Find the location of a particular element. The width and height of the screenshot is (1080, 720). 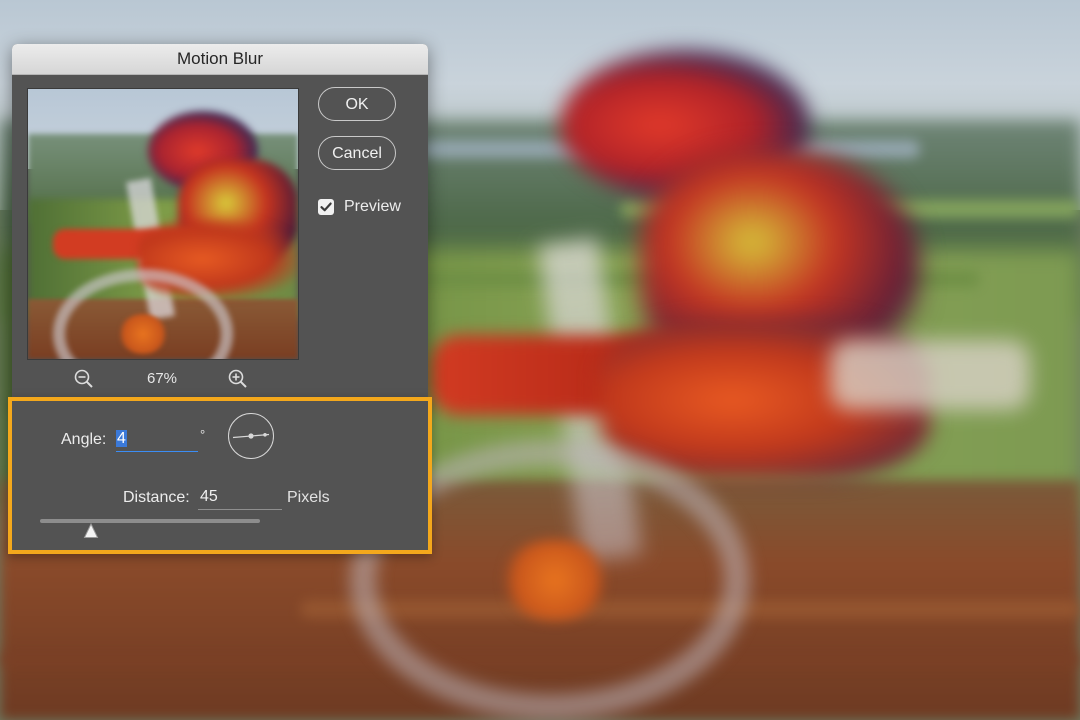

angle-value: 4 is located at coordinates (121, 438).